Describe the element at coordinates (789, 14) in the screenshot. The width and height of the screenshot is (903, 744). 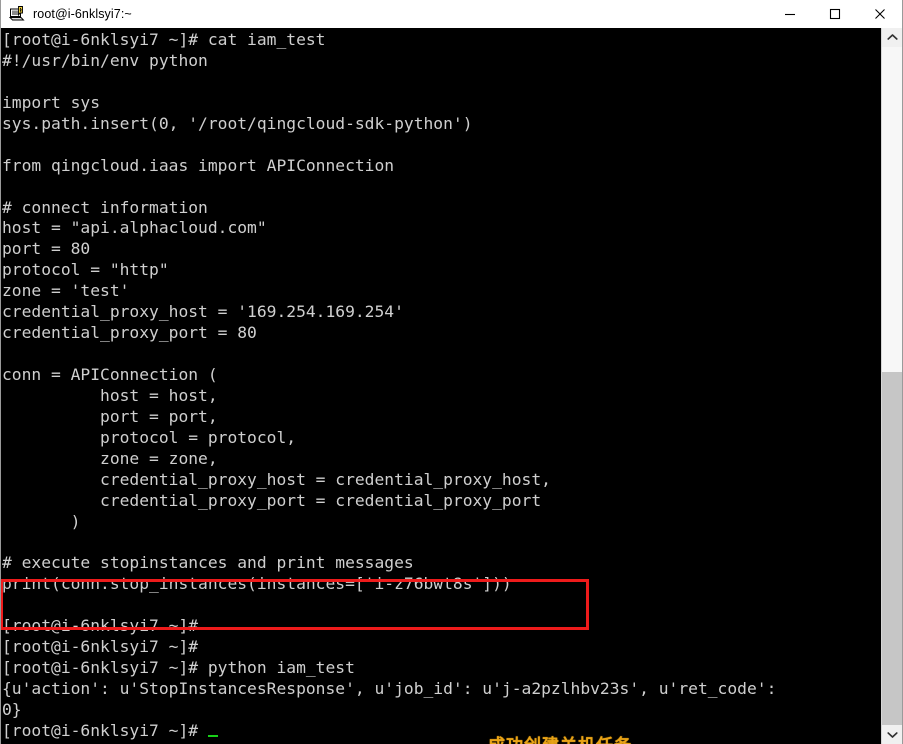
I see `minimize-icon` at that location.